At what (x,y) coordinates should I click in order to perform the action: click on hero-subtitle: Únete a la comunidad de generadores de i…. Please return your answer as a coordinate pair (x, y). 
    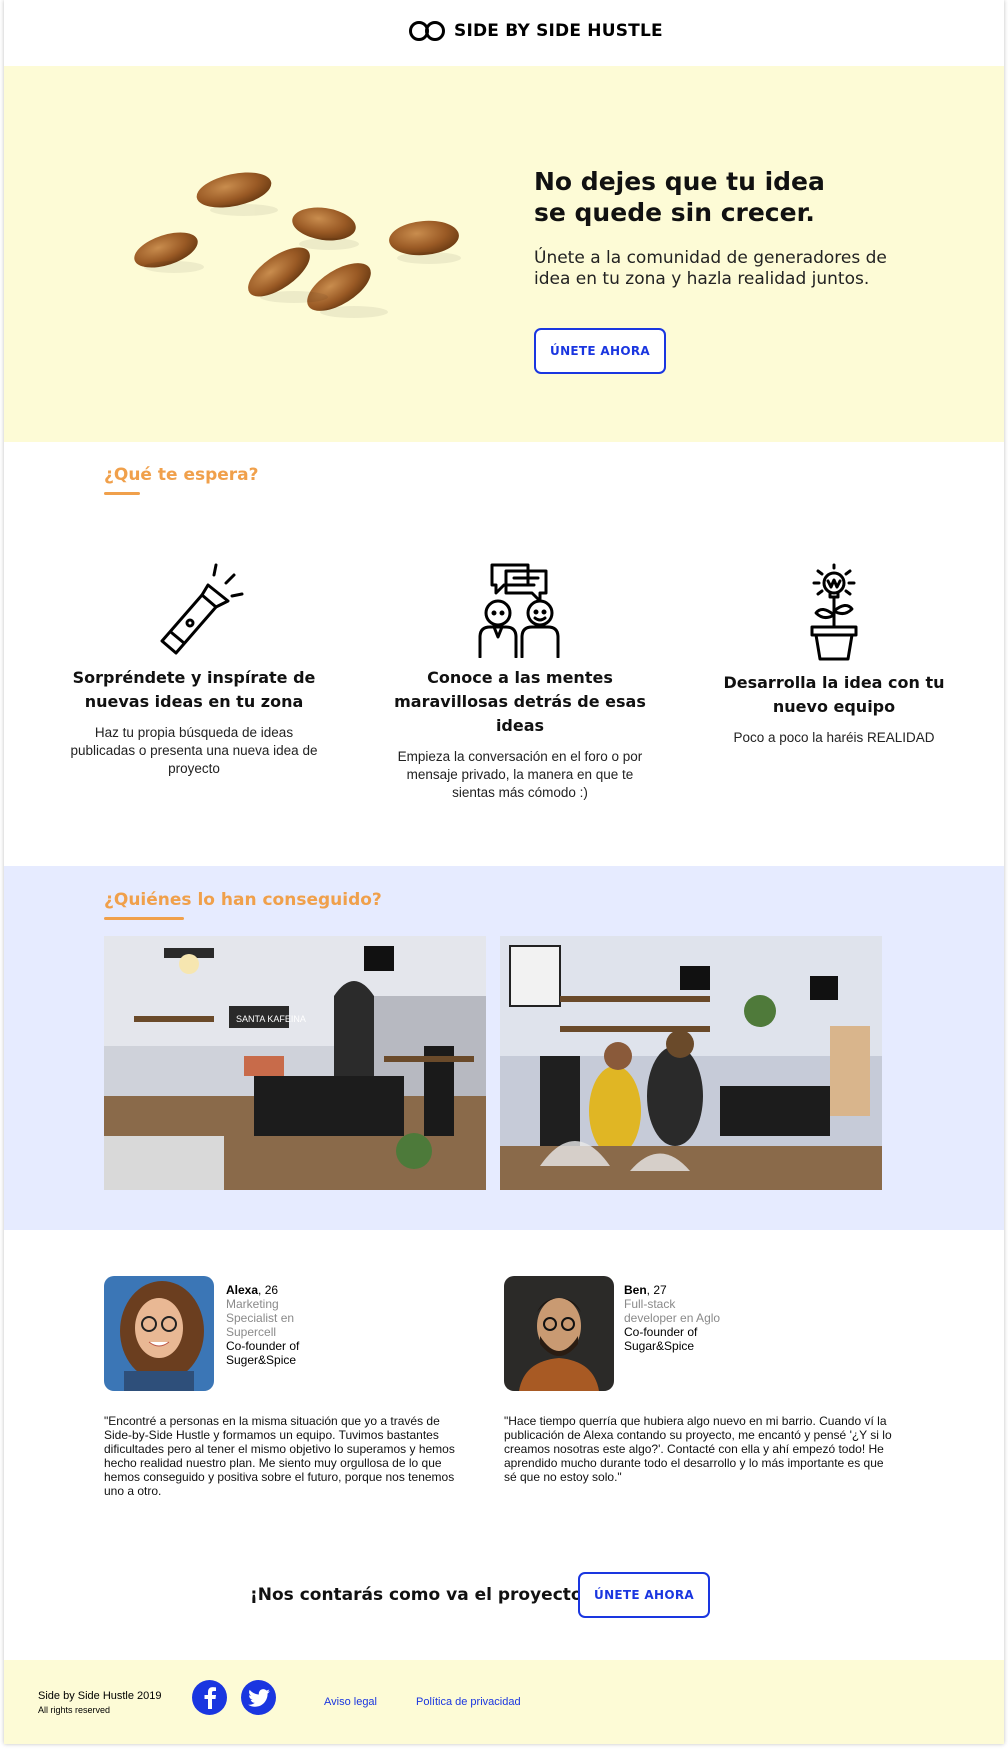
    Looking at the image, I should click on (710, 268).